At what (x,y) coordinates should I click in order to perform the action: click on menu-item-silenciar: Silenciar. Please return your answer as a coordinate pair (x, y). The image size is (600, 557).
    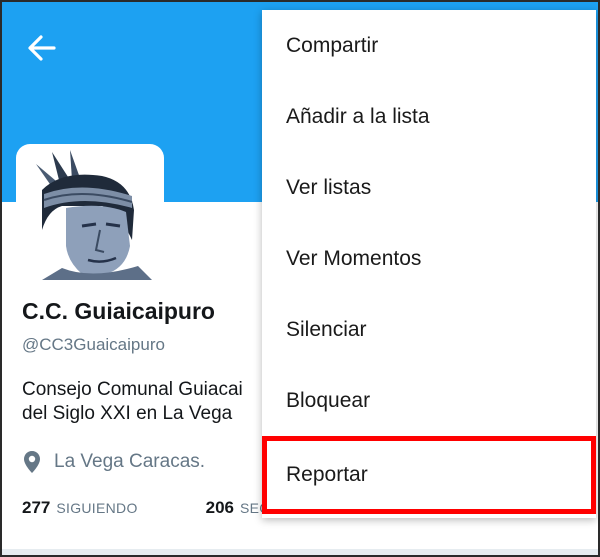
    Looking at the image, I should click on (429, 329).